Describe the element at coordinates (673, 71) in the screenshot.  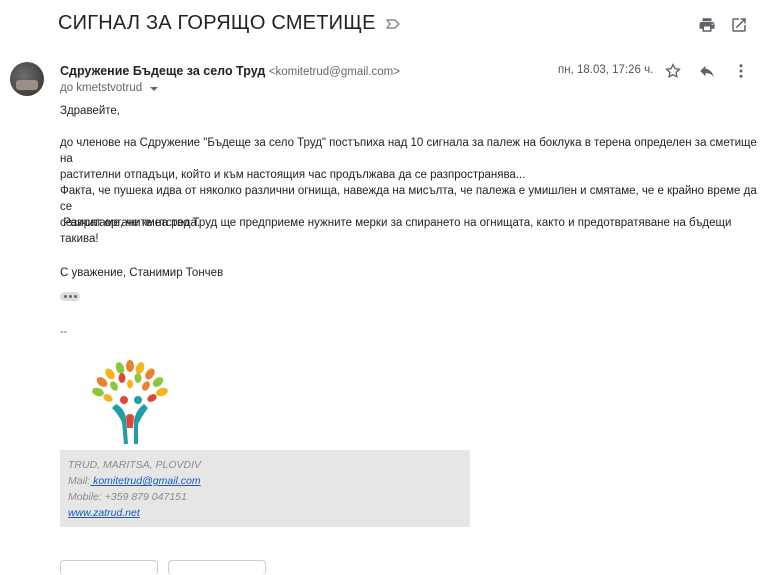
I see `star-icon` at that location.